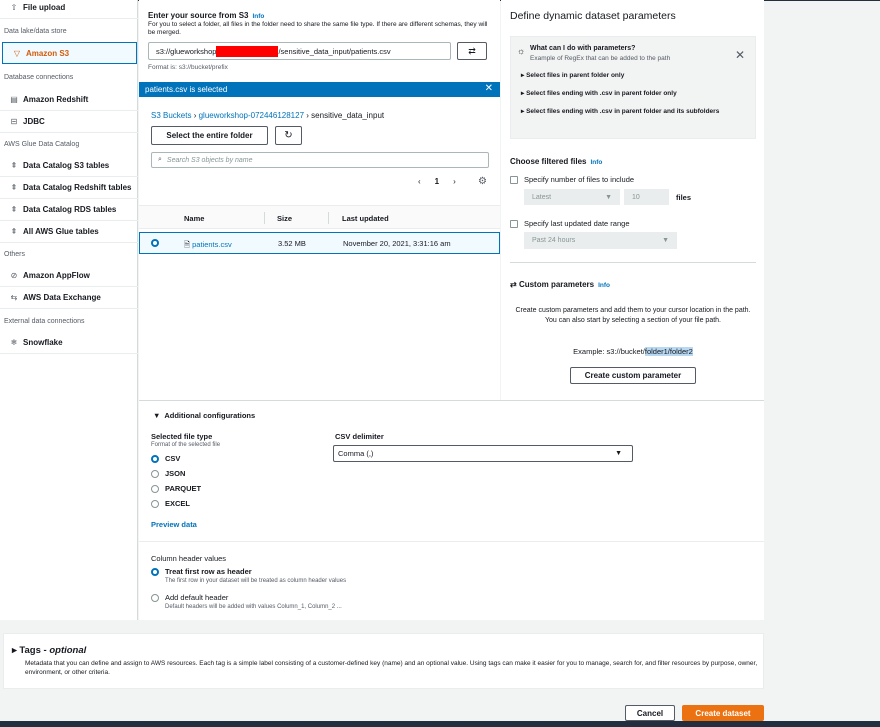 Image resolution: width=880 pixels, height=727 pixels. Describe the element at coordinates (15, 254) in the screenshot. I see `sidebar-section: Others` at that location.